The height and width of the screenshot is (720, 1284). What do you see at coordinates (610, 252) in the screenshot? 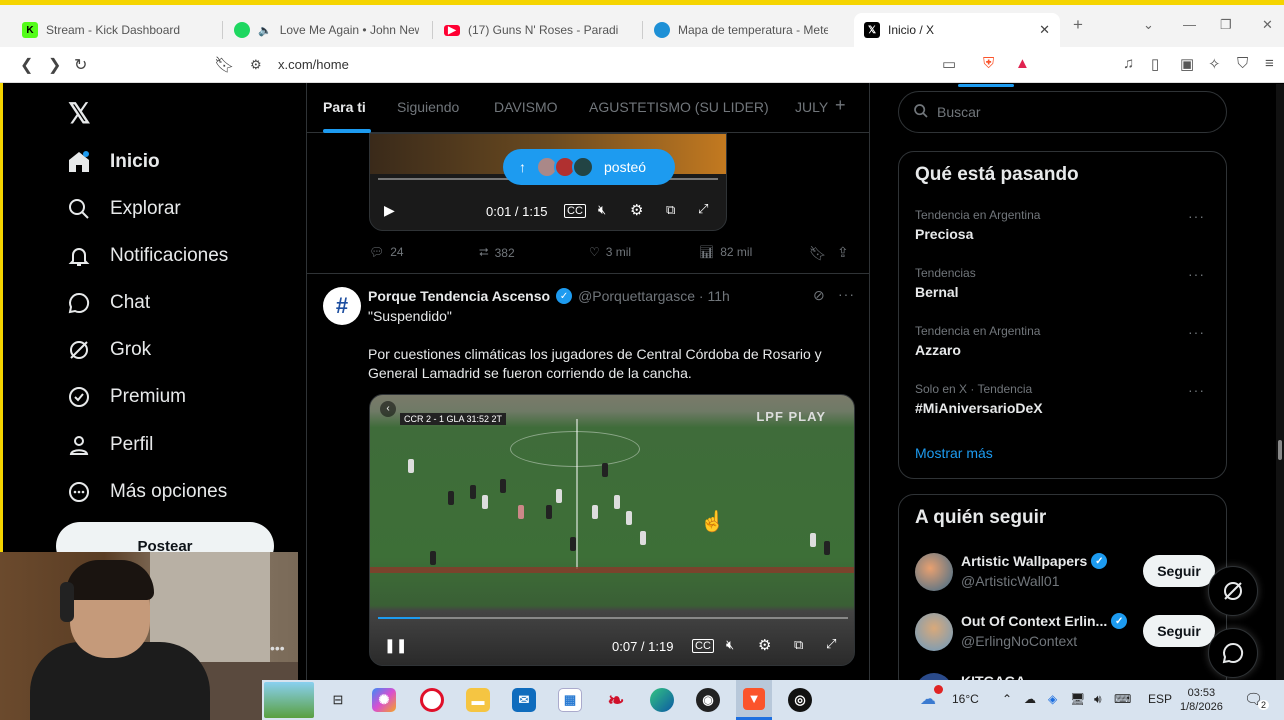
I see `like-button: ♡ 3 mil` at bounding box center [610, 252].